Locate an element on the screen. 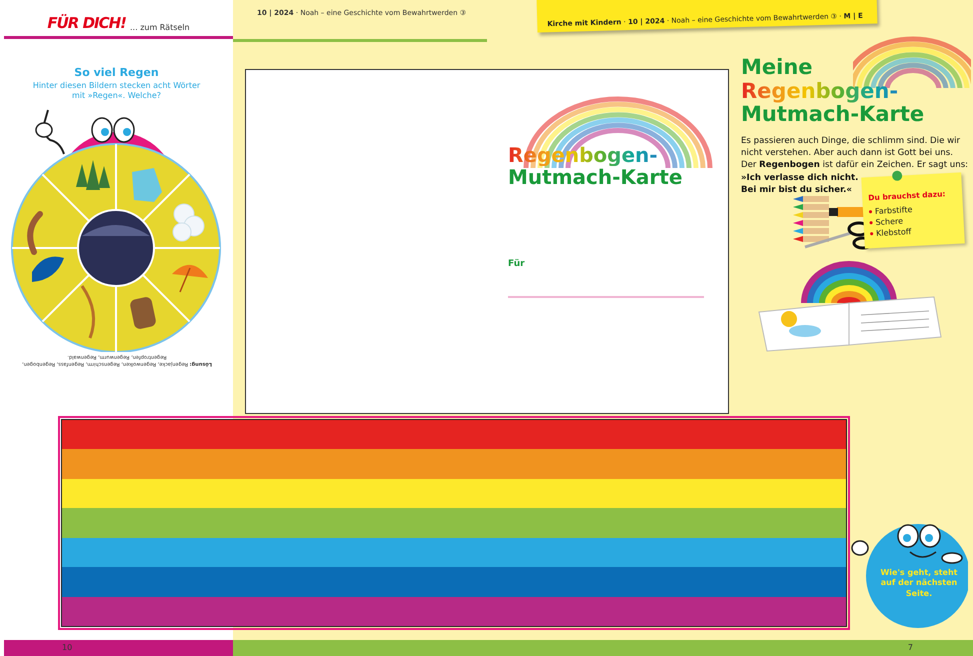 The width and height of the screenshot is (973, 656). supply-item: Schere is located at coordinates (889, 222).